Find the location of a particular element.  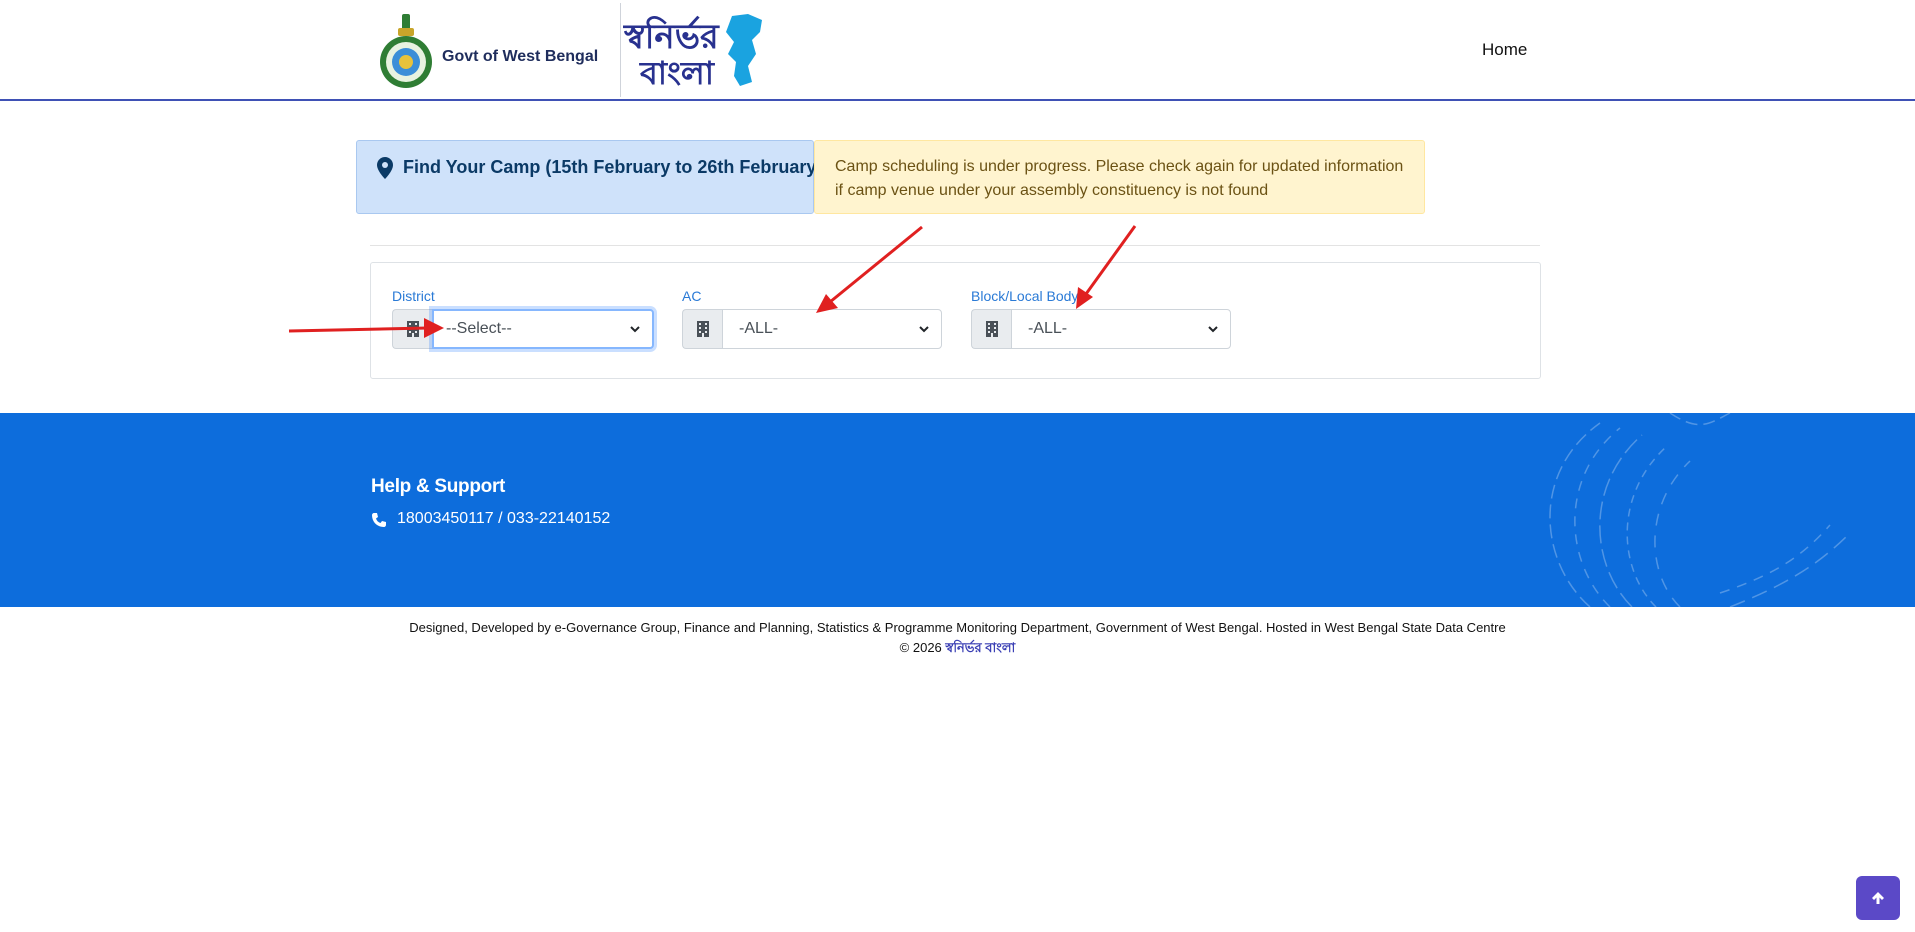

ac-input-group: -ALL- is located at coordinates (812, 329).